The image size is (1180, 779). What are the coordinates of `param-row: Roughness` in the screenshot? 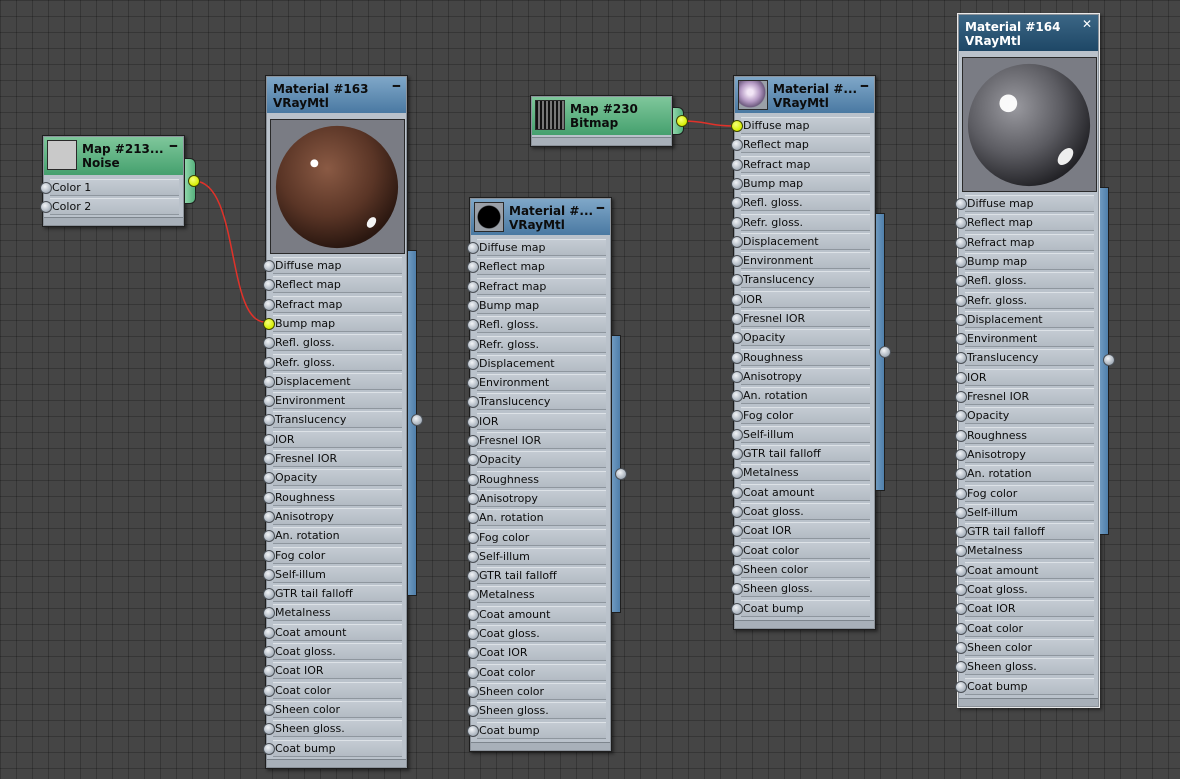 It's located at (1024, 435).